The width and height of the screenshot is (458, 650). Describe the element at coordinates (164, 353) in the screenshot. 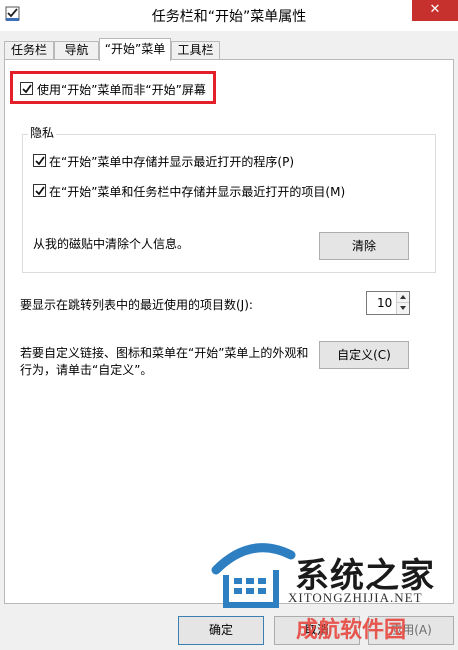

I see `customize-text-line1: 若要自定义链接、图标和菜单在“开始”菜单上的外观和` at that location.